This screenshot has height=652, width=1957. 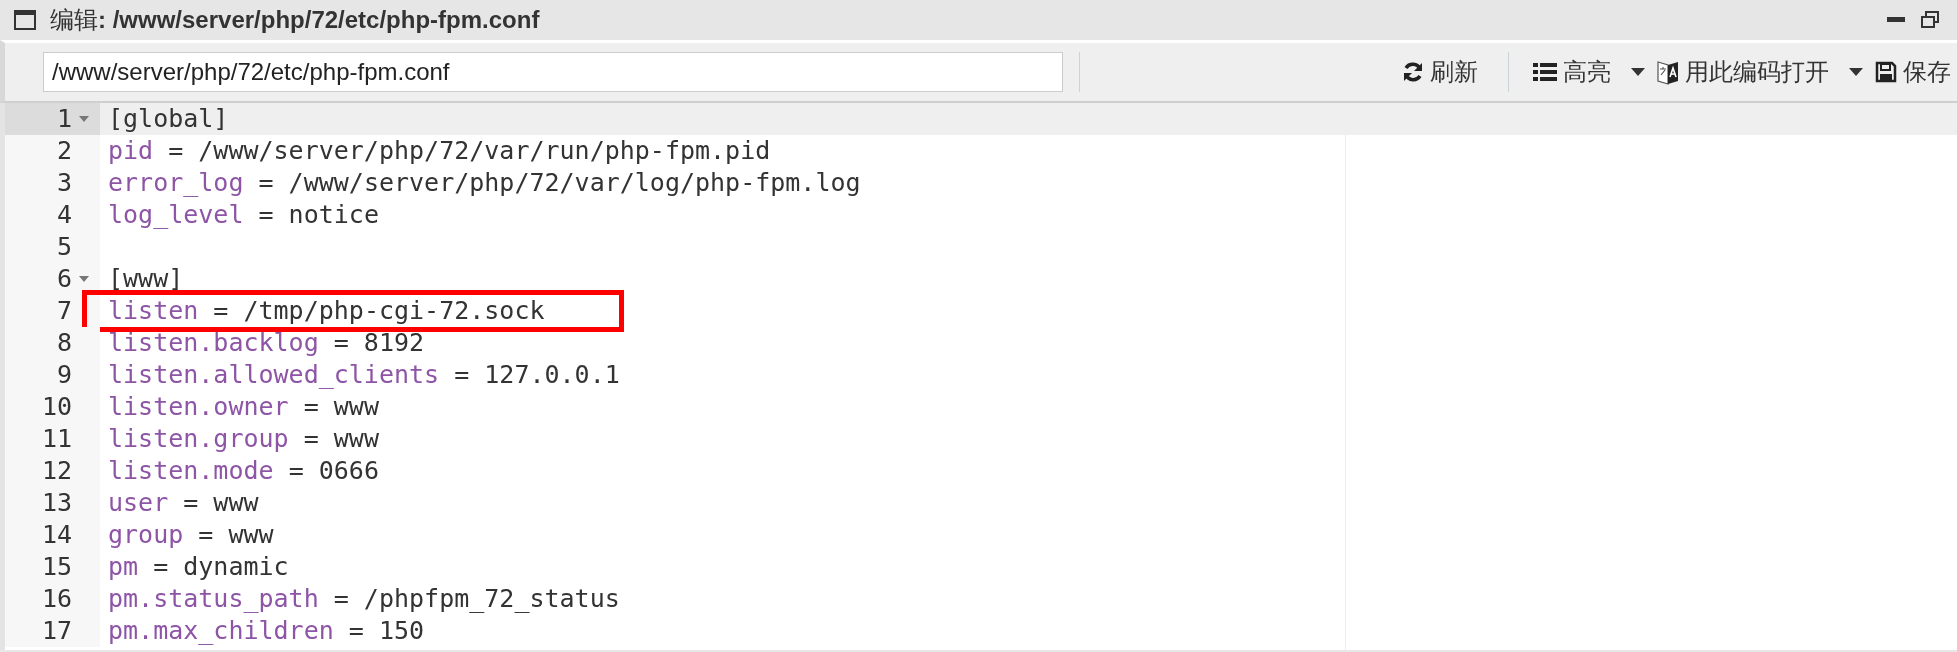 I want to click on code-line: pm.status_path = /phpfpm_72_status, so click(x=364, y=598).